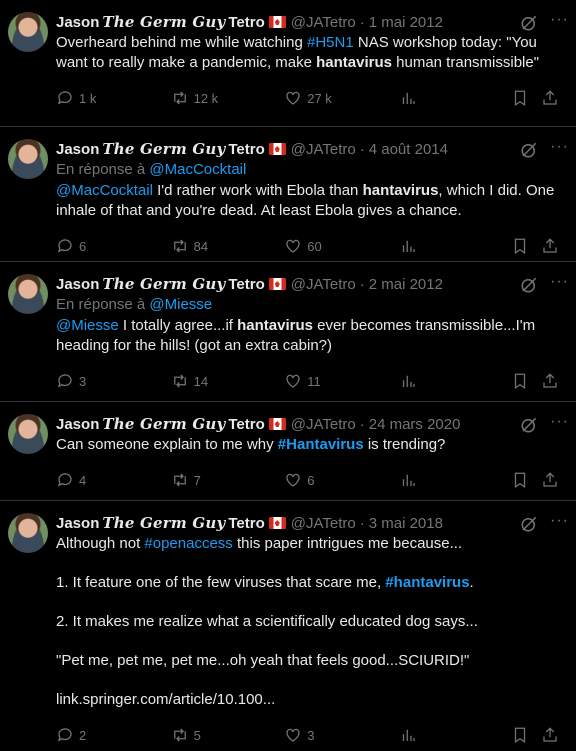  I want to click on tweet-date: 4 août 2014, so click(408, 149).